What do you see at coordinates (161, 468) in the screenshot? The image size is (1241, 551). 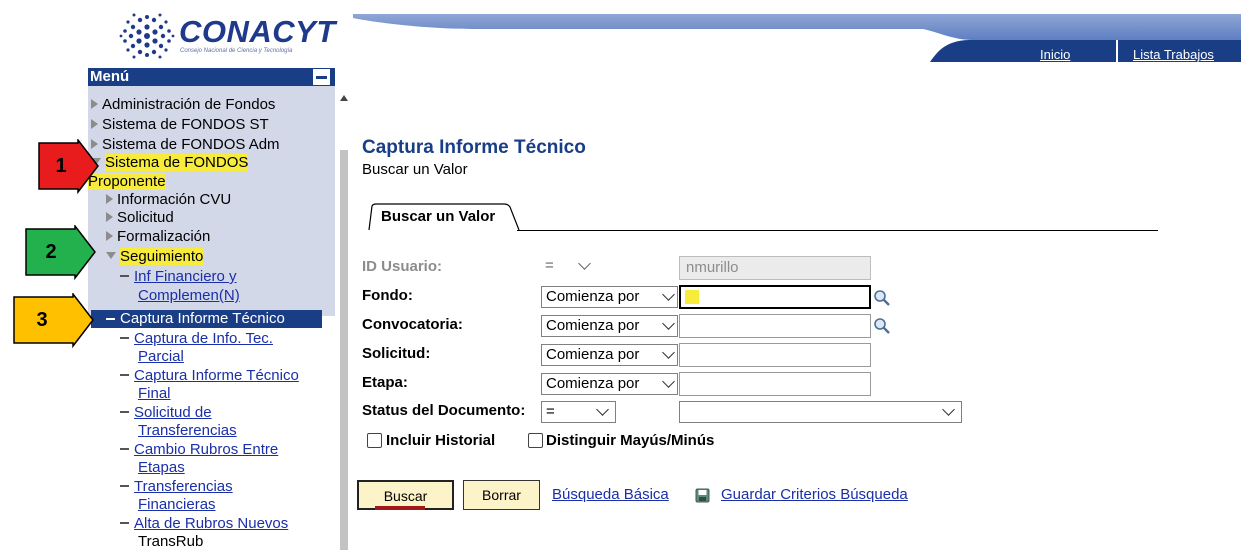 I see `submenu-cambio-rubros-line2: Etapas` at bounding box center [161, 468].